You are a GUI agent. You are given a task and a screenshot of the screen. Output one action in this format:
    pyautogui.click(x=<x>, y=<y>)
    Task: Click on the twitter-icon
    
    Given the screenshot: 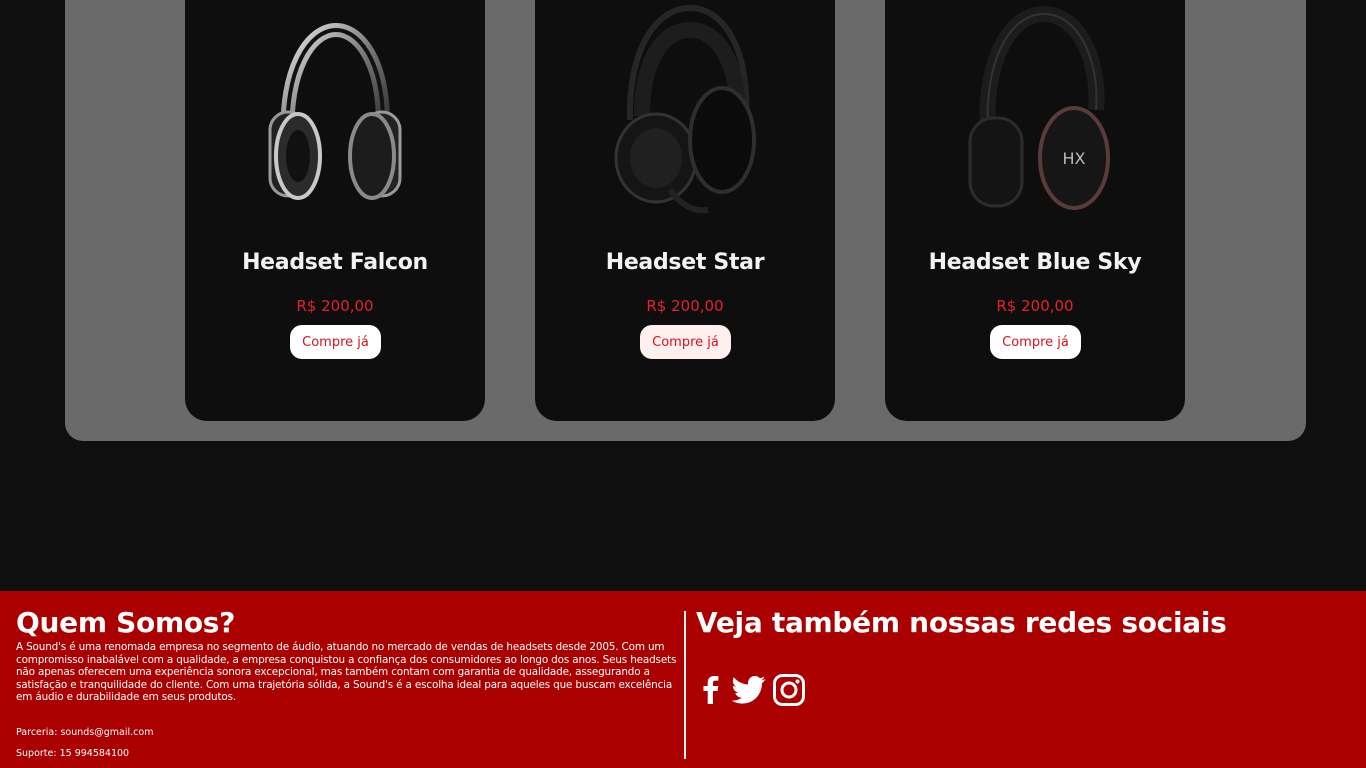 What is the action you would take?
    pyautogui.click(x=749, y=690)
    